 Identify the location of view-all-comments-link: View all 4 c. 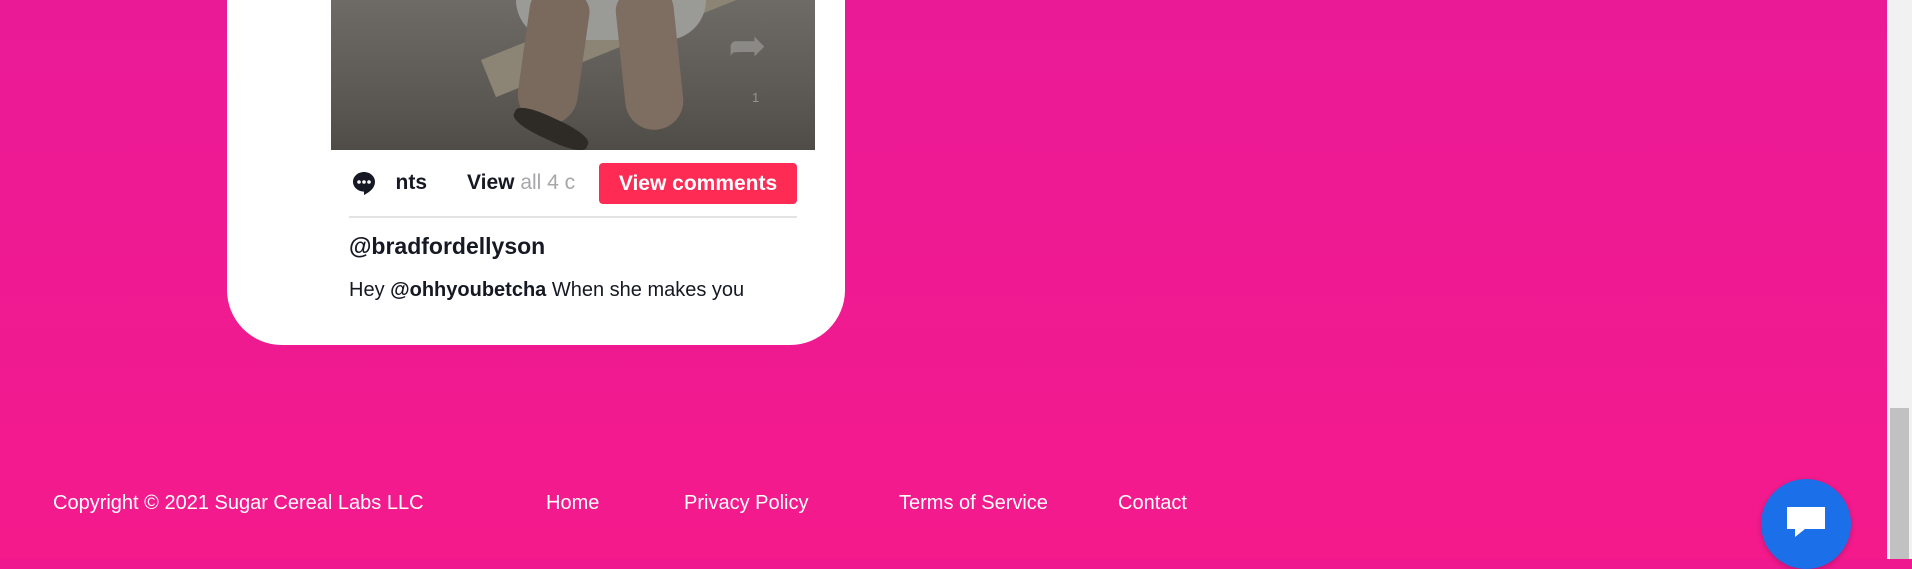
(534, 183).